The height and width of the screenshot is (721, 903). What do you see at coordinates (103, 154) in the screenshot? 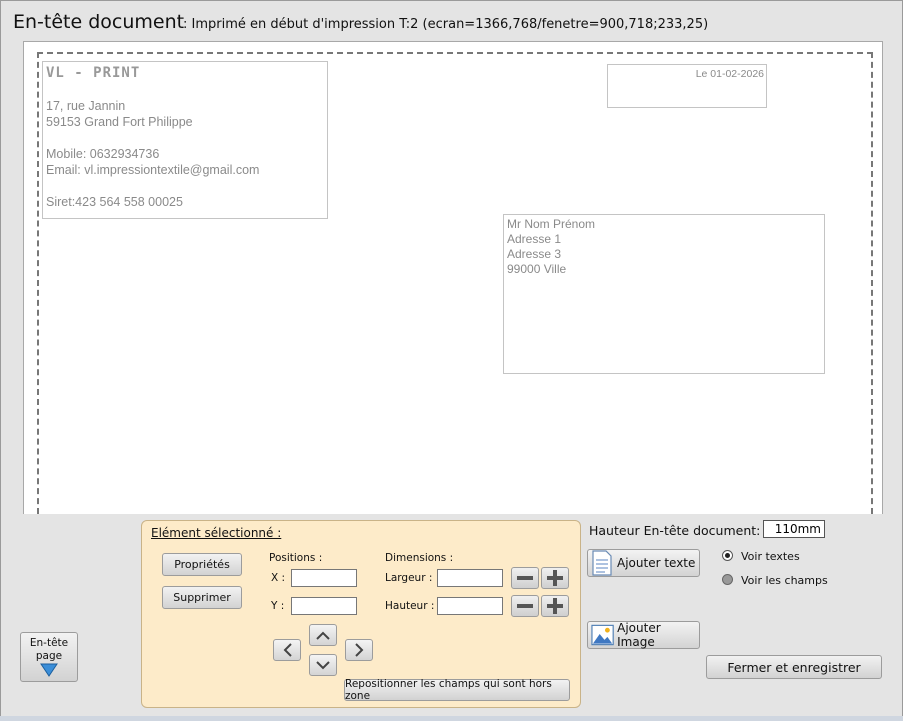
I see `company-mobile: Mobile: 0632934736` at bounding box center [103, 154].